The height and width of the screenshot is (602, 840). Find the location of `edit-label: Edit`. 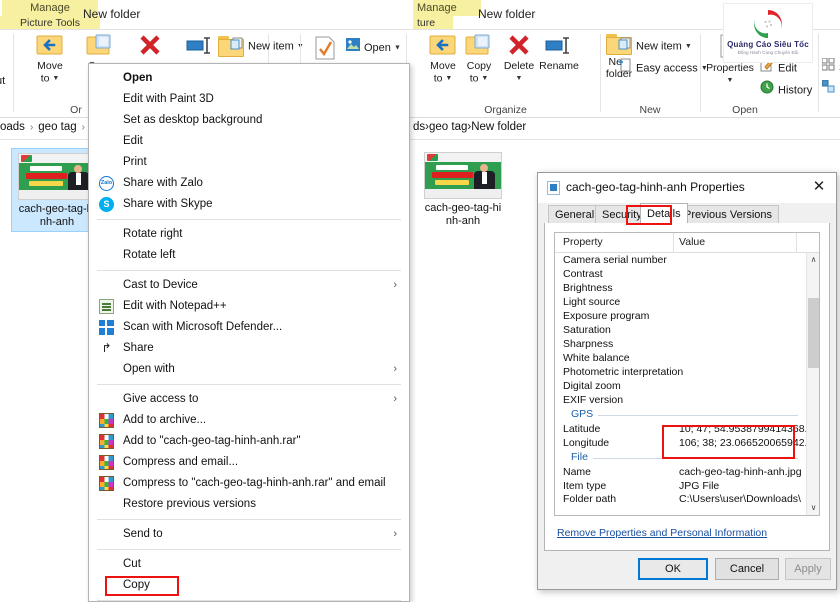

edit-label: Edit is located at coordinates (787, 68).